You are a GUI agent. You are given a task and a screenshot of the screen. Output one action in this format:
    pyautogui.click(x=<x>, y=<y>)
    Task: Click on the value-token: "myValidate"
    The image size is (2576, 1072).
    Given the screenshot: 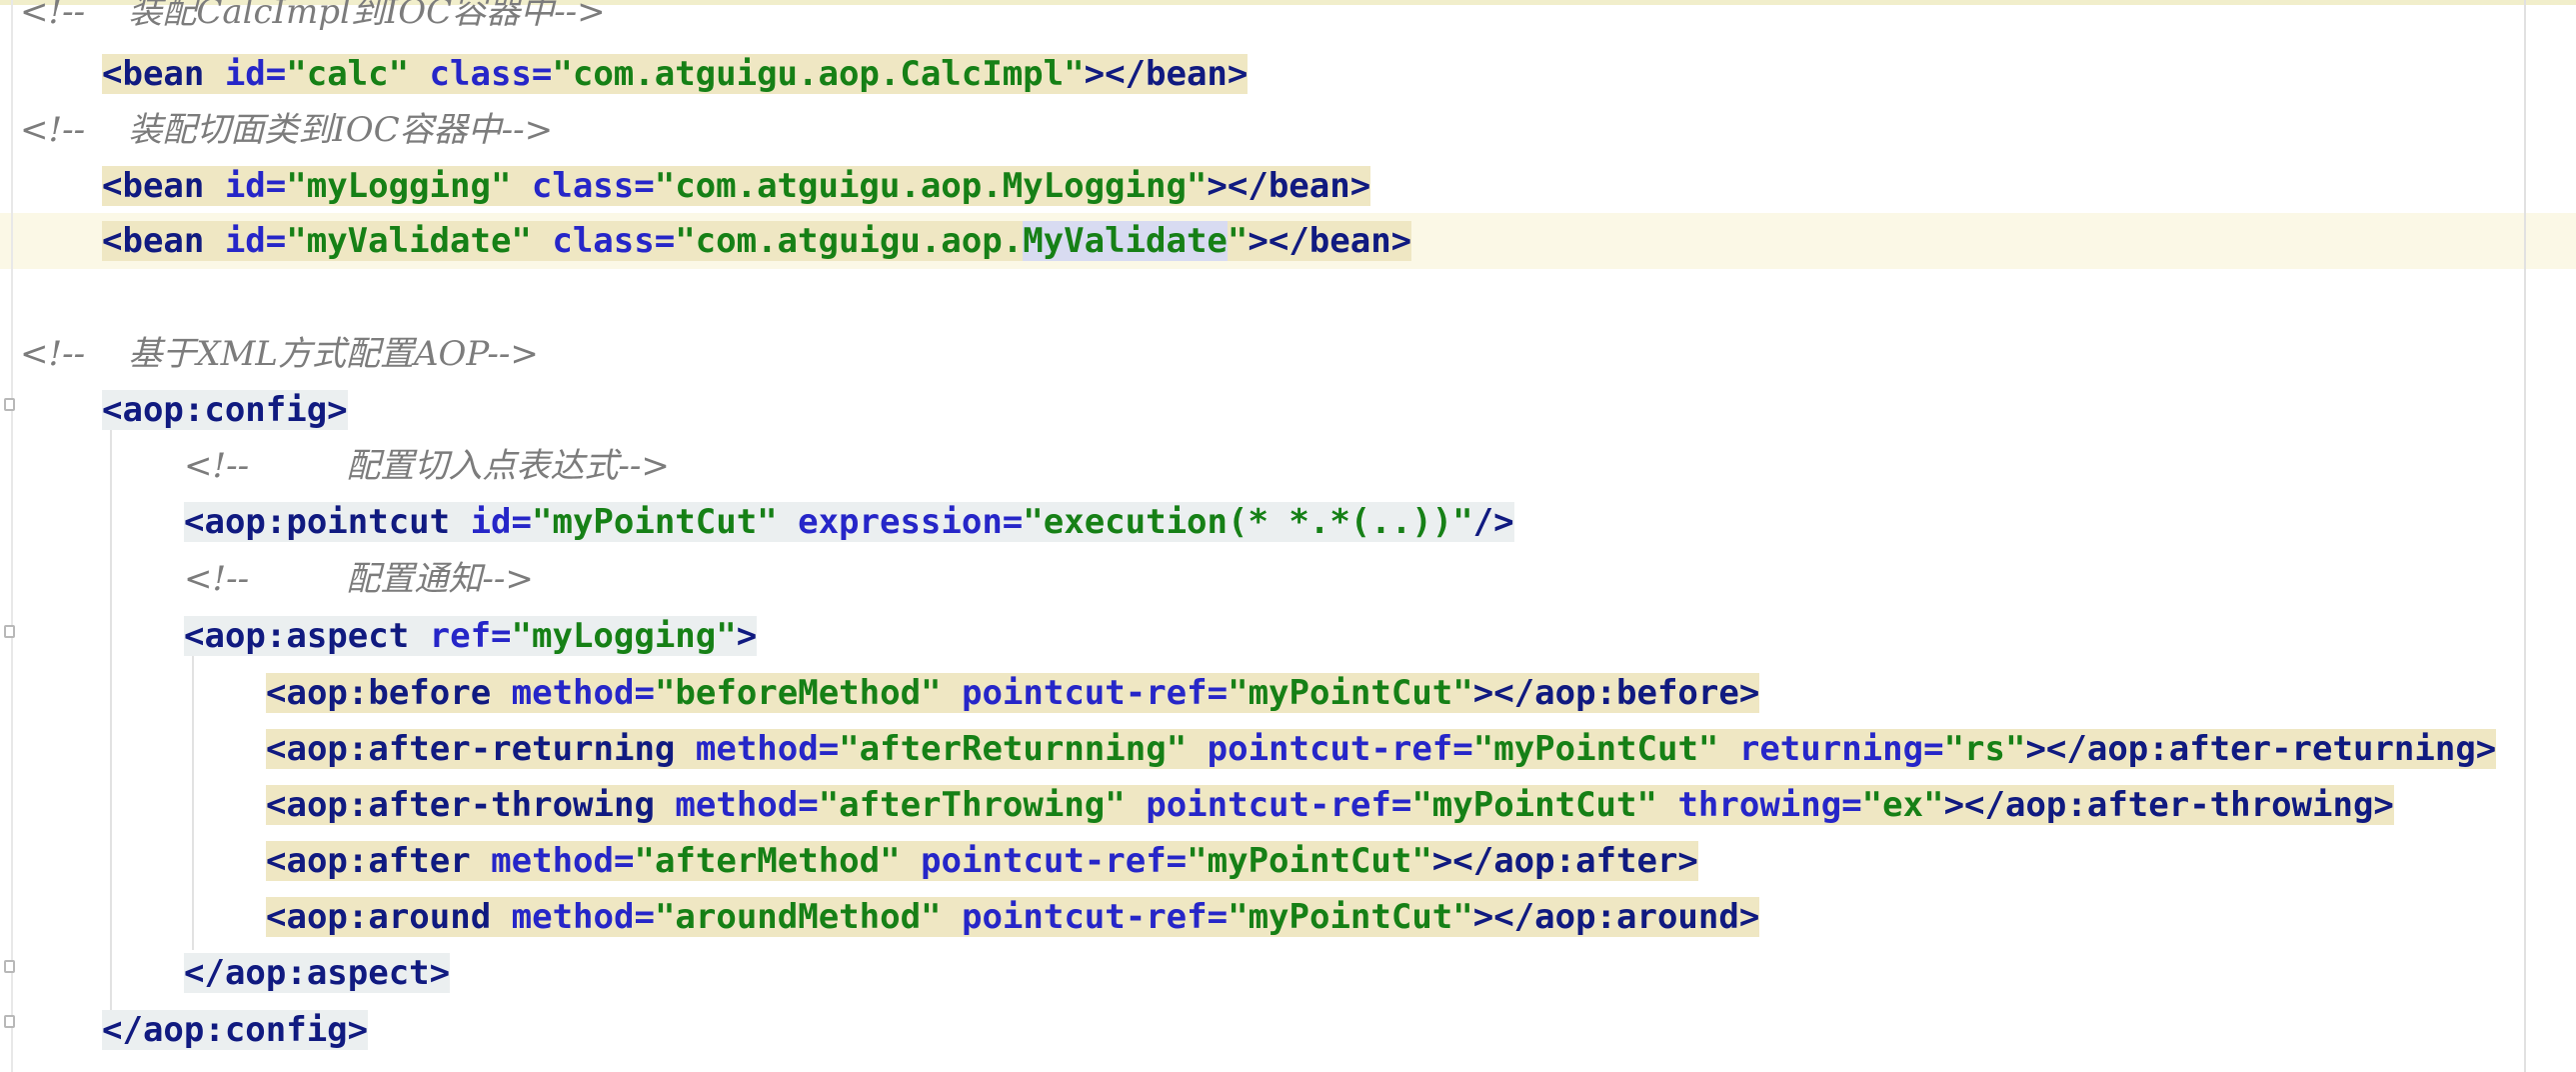 What is the action you would take?
    pyautogui.click(x=419, y=241)
    